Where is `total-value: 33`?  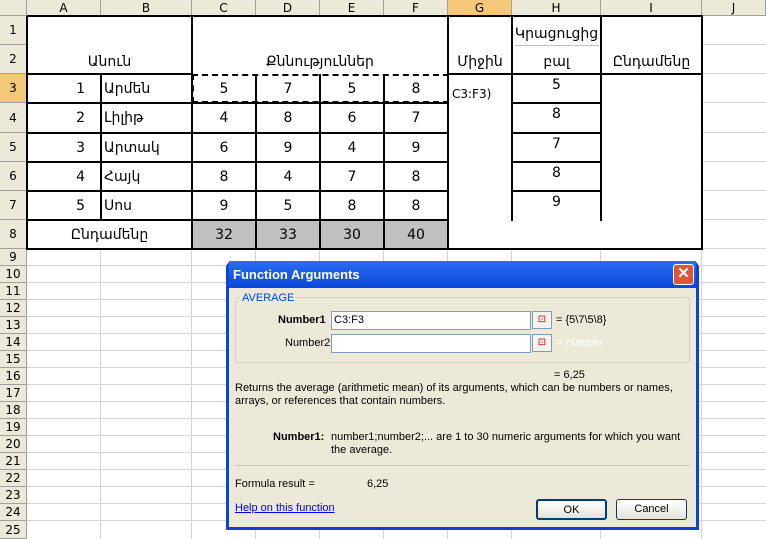
total-value: 33 is located at coordinates (288, 234).